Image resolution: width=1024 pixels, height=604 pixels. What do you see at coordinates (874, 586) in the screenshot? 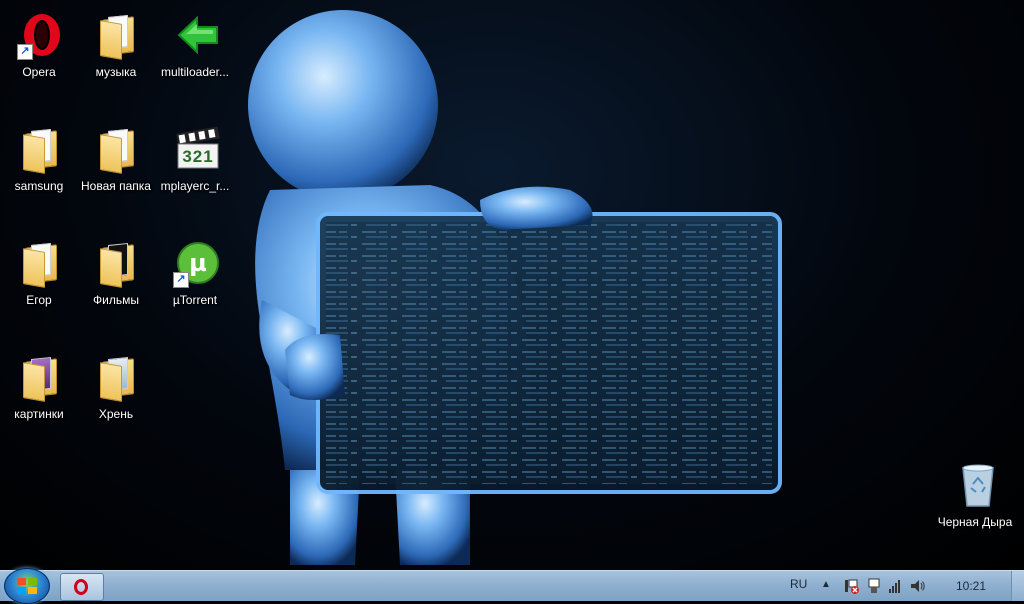
I see `usb-icon` at bounding box center [874, 586].